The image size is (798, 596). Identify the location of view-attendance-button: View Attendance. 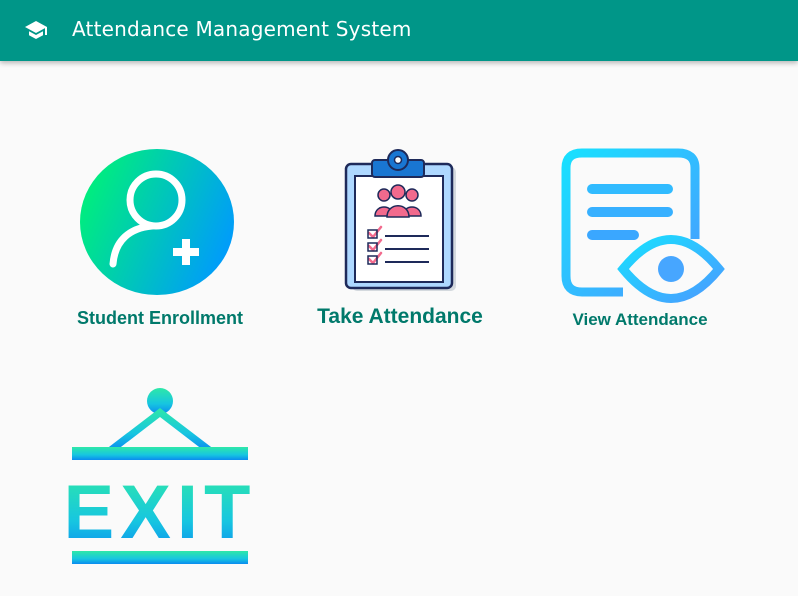
(640, 240).